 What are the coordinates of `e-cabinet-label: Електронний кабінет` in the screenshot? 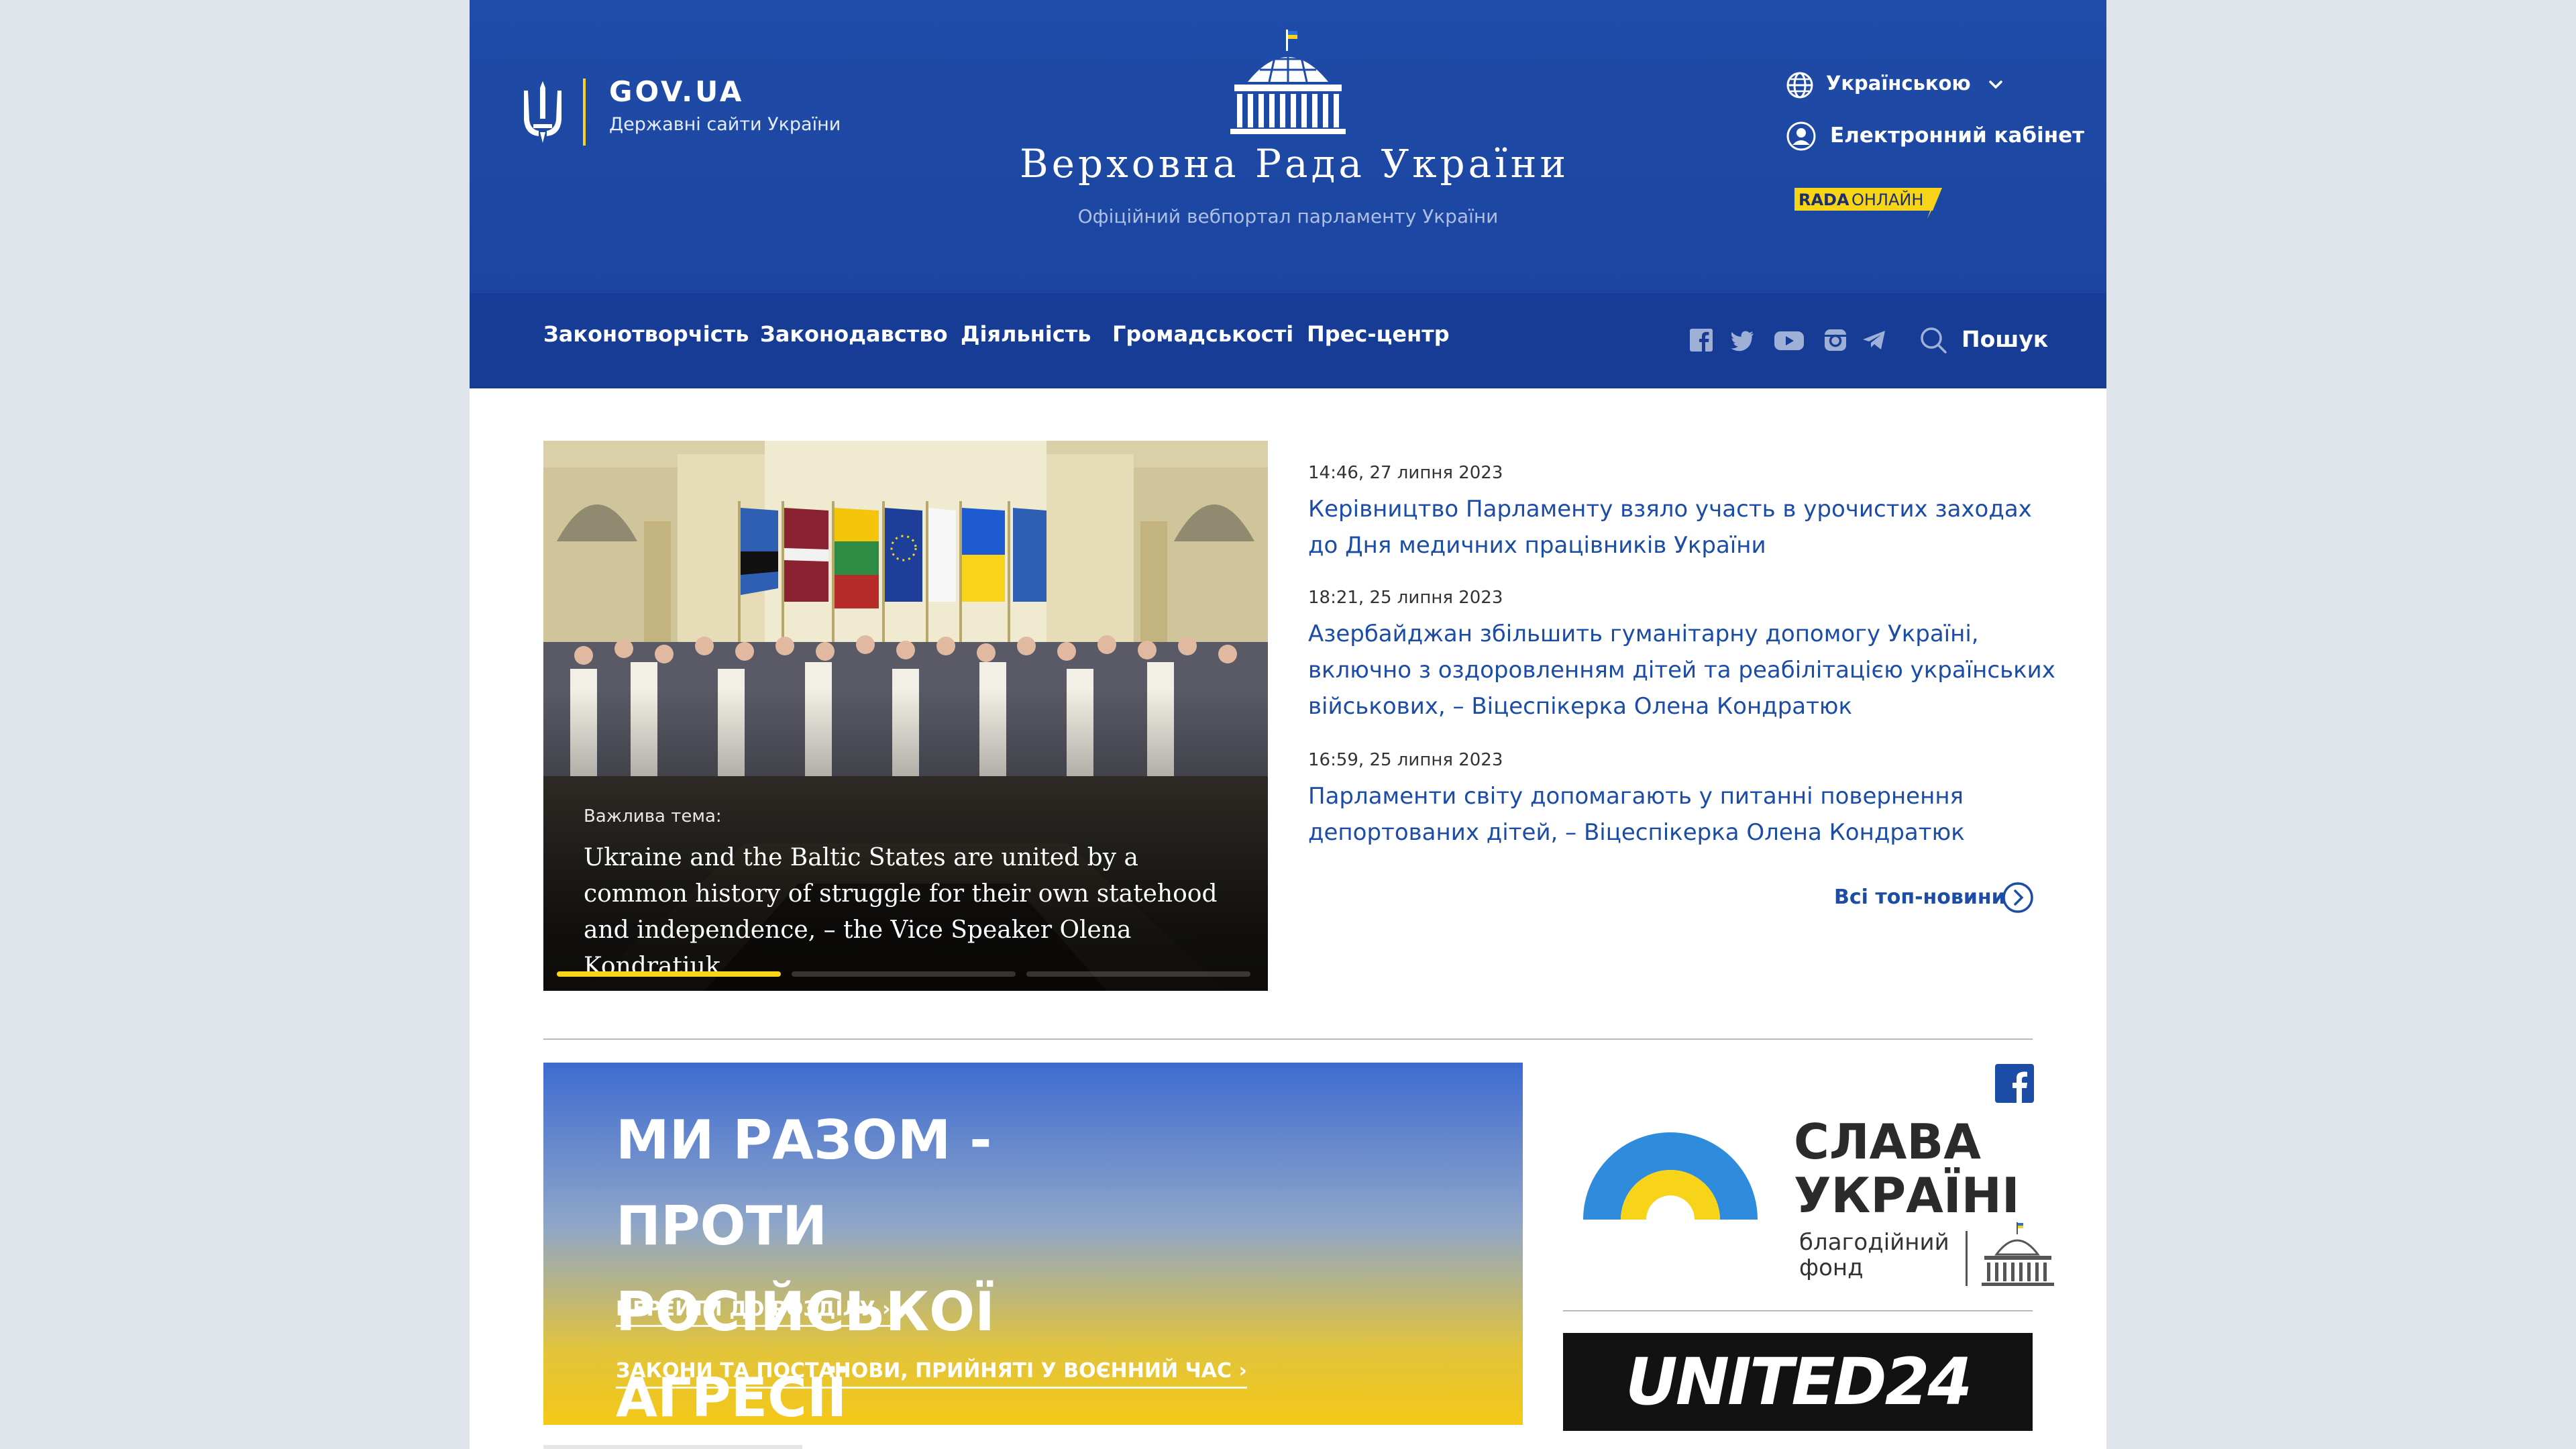 It's located at (1957, 135).